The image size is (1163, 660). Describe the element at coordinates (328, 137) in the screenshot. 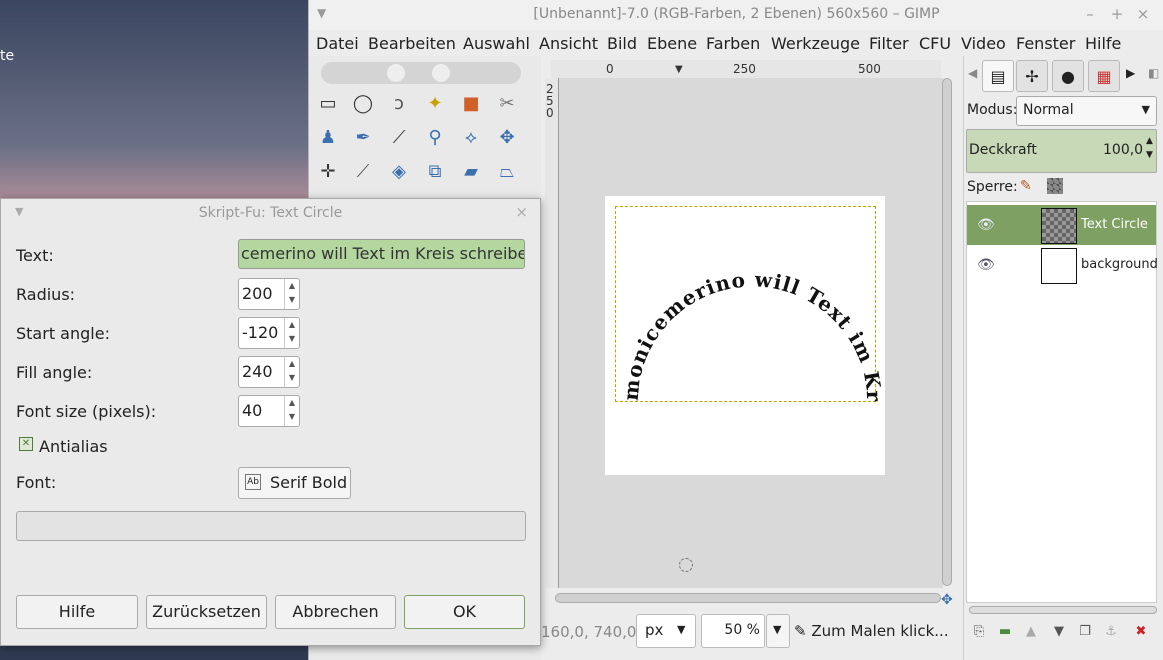

I see `foreground-select-icon: ♟` at that location.